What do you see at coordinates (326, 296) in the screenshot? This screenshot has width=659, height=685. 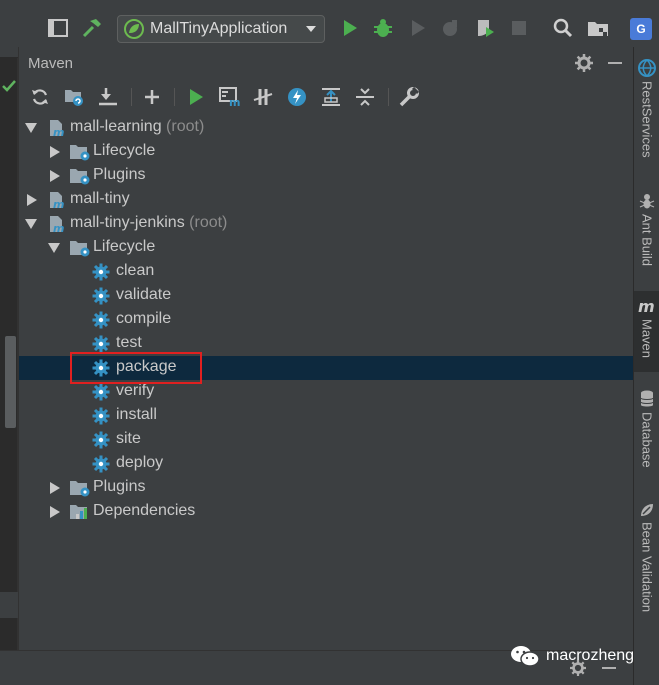 I see `tree-item-goal-validate: validate` at bounding box center [326, 296].